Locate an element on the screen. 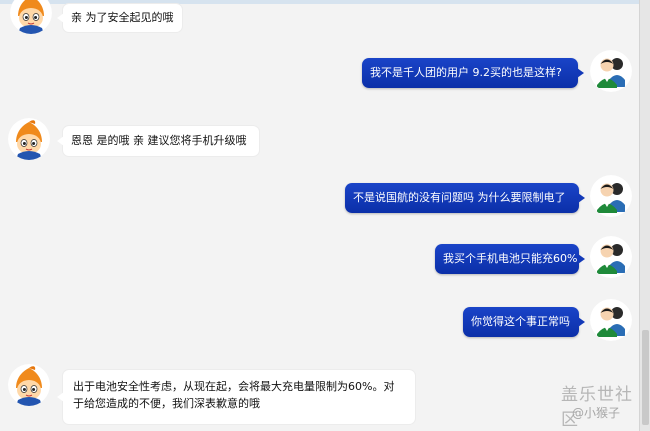 This screenshot has height=431, width=650. message-bubble: 我不是千人团的用户 9.2买的也是这样? is located at coordinates (473, 73).